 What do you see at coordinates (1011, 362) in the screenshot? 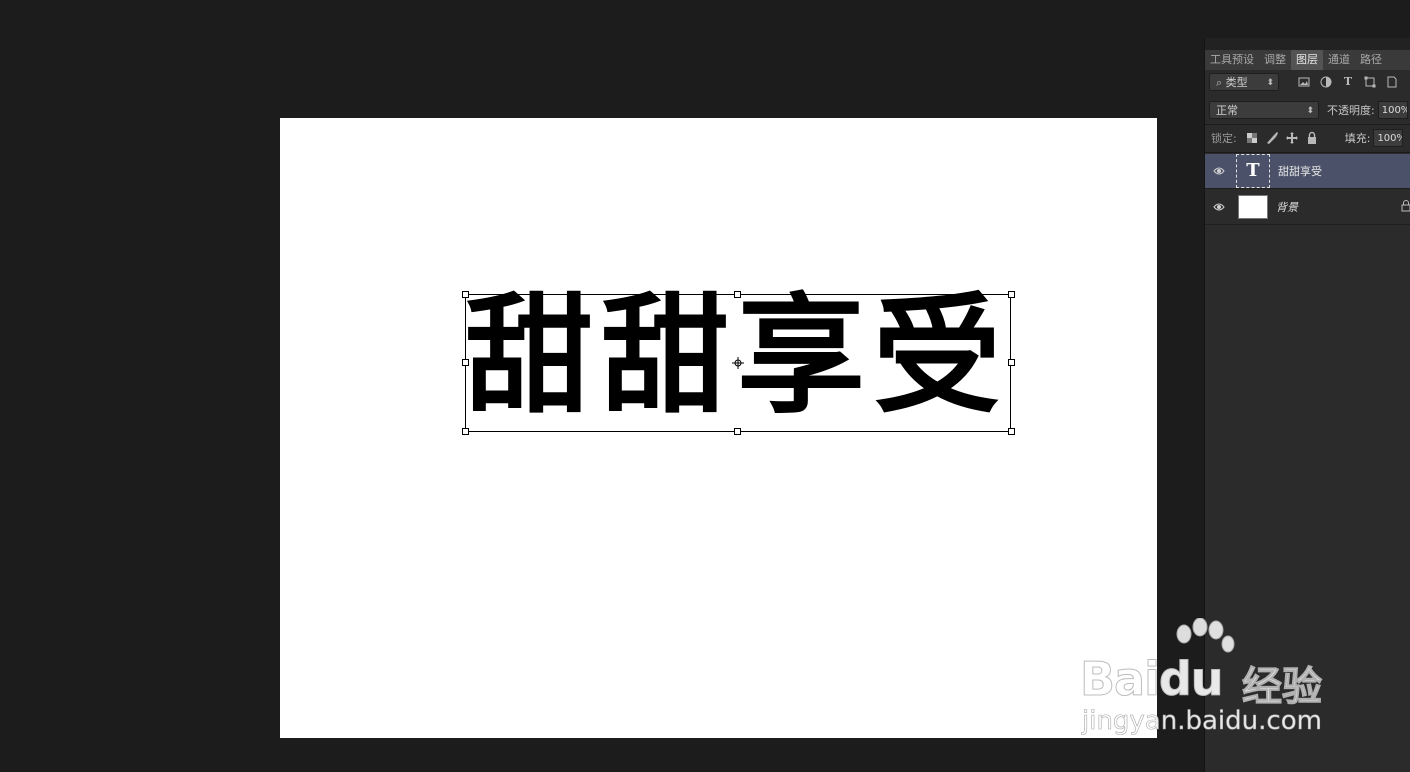
I see `transform-handle-middle-right` at bounding box center [1011, 362].